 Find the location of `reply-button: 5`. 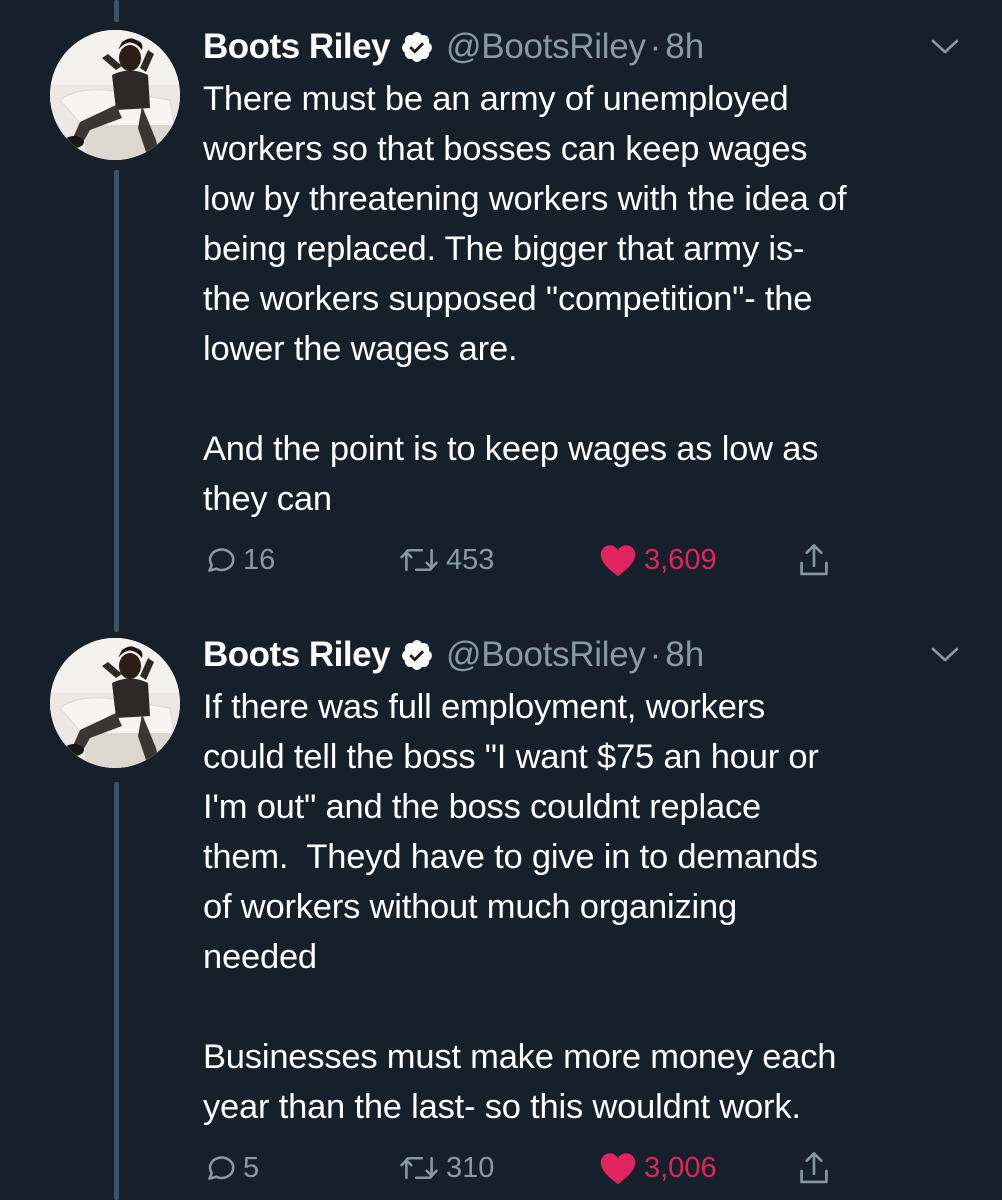

reply-button: 5 is located at coordinates (231, 1168).